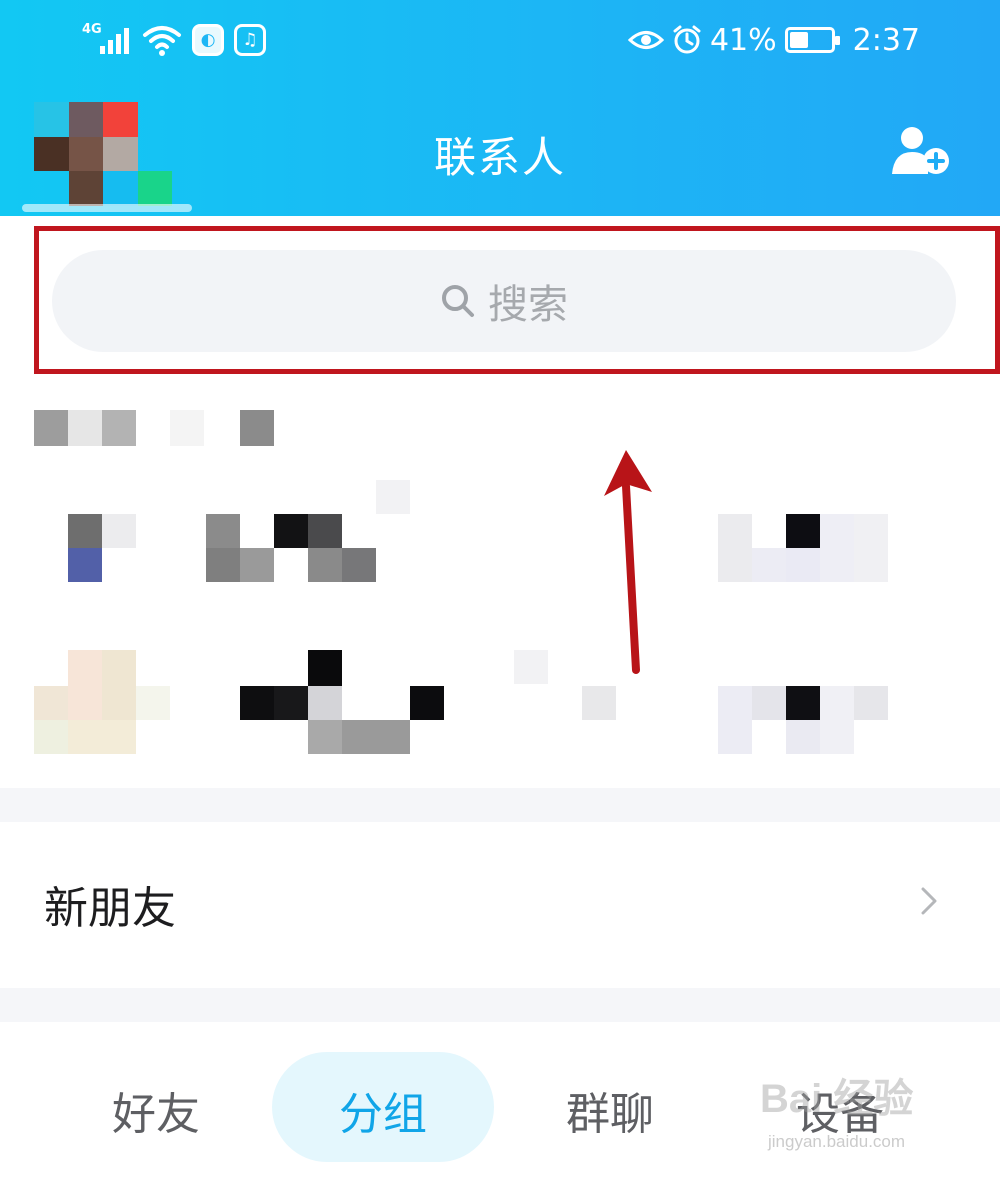 This screenshot has height=1181, width=1000. What do you see at coordinates (107, 40) in the screenshot?
I see `signal-icon: 4G` at bounding box center [107, 40].